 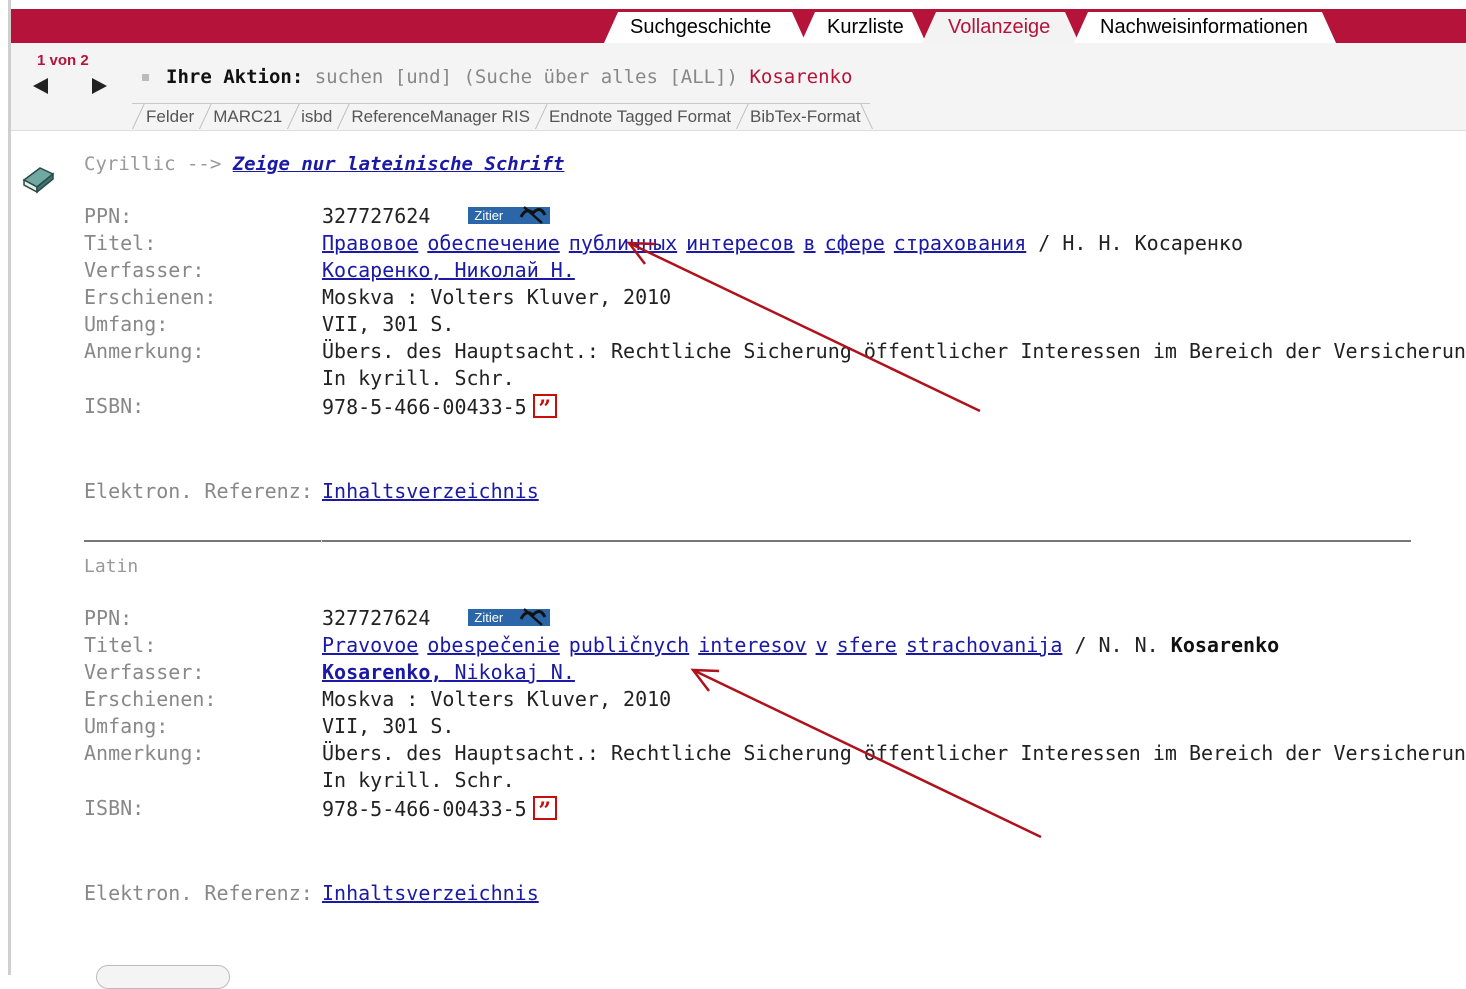 What do you see at coordinates (235, 77) in the screenshot?
I see `action-label: Ihre Aktion:` at bounding box center [235, 77].